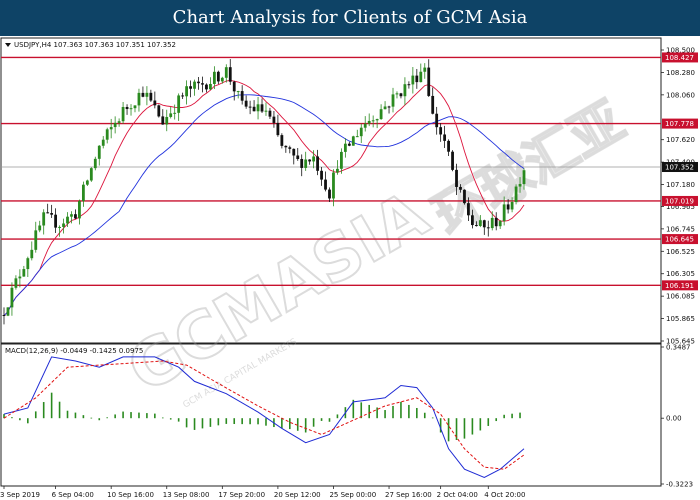  Describe the element at coordinates (679, 58) in the screenshot. I see `level-price-label: 108.427` at that location.